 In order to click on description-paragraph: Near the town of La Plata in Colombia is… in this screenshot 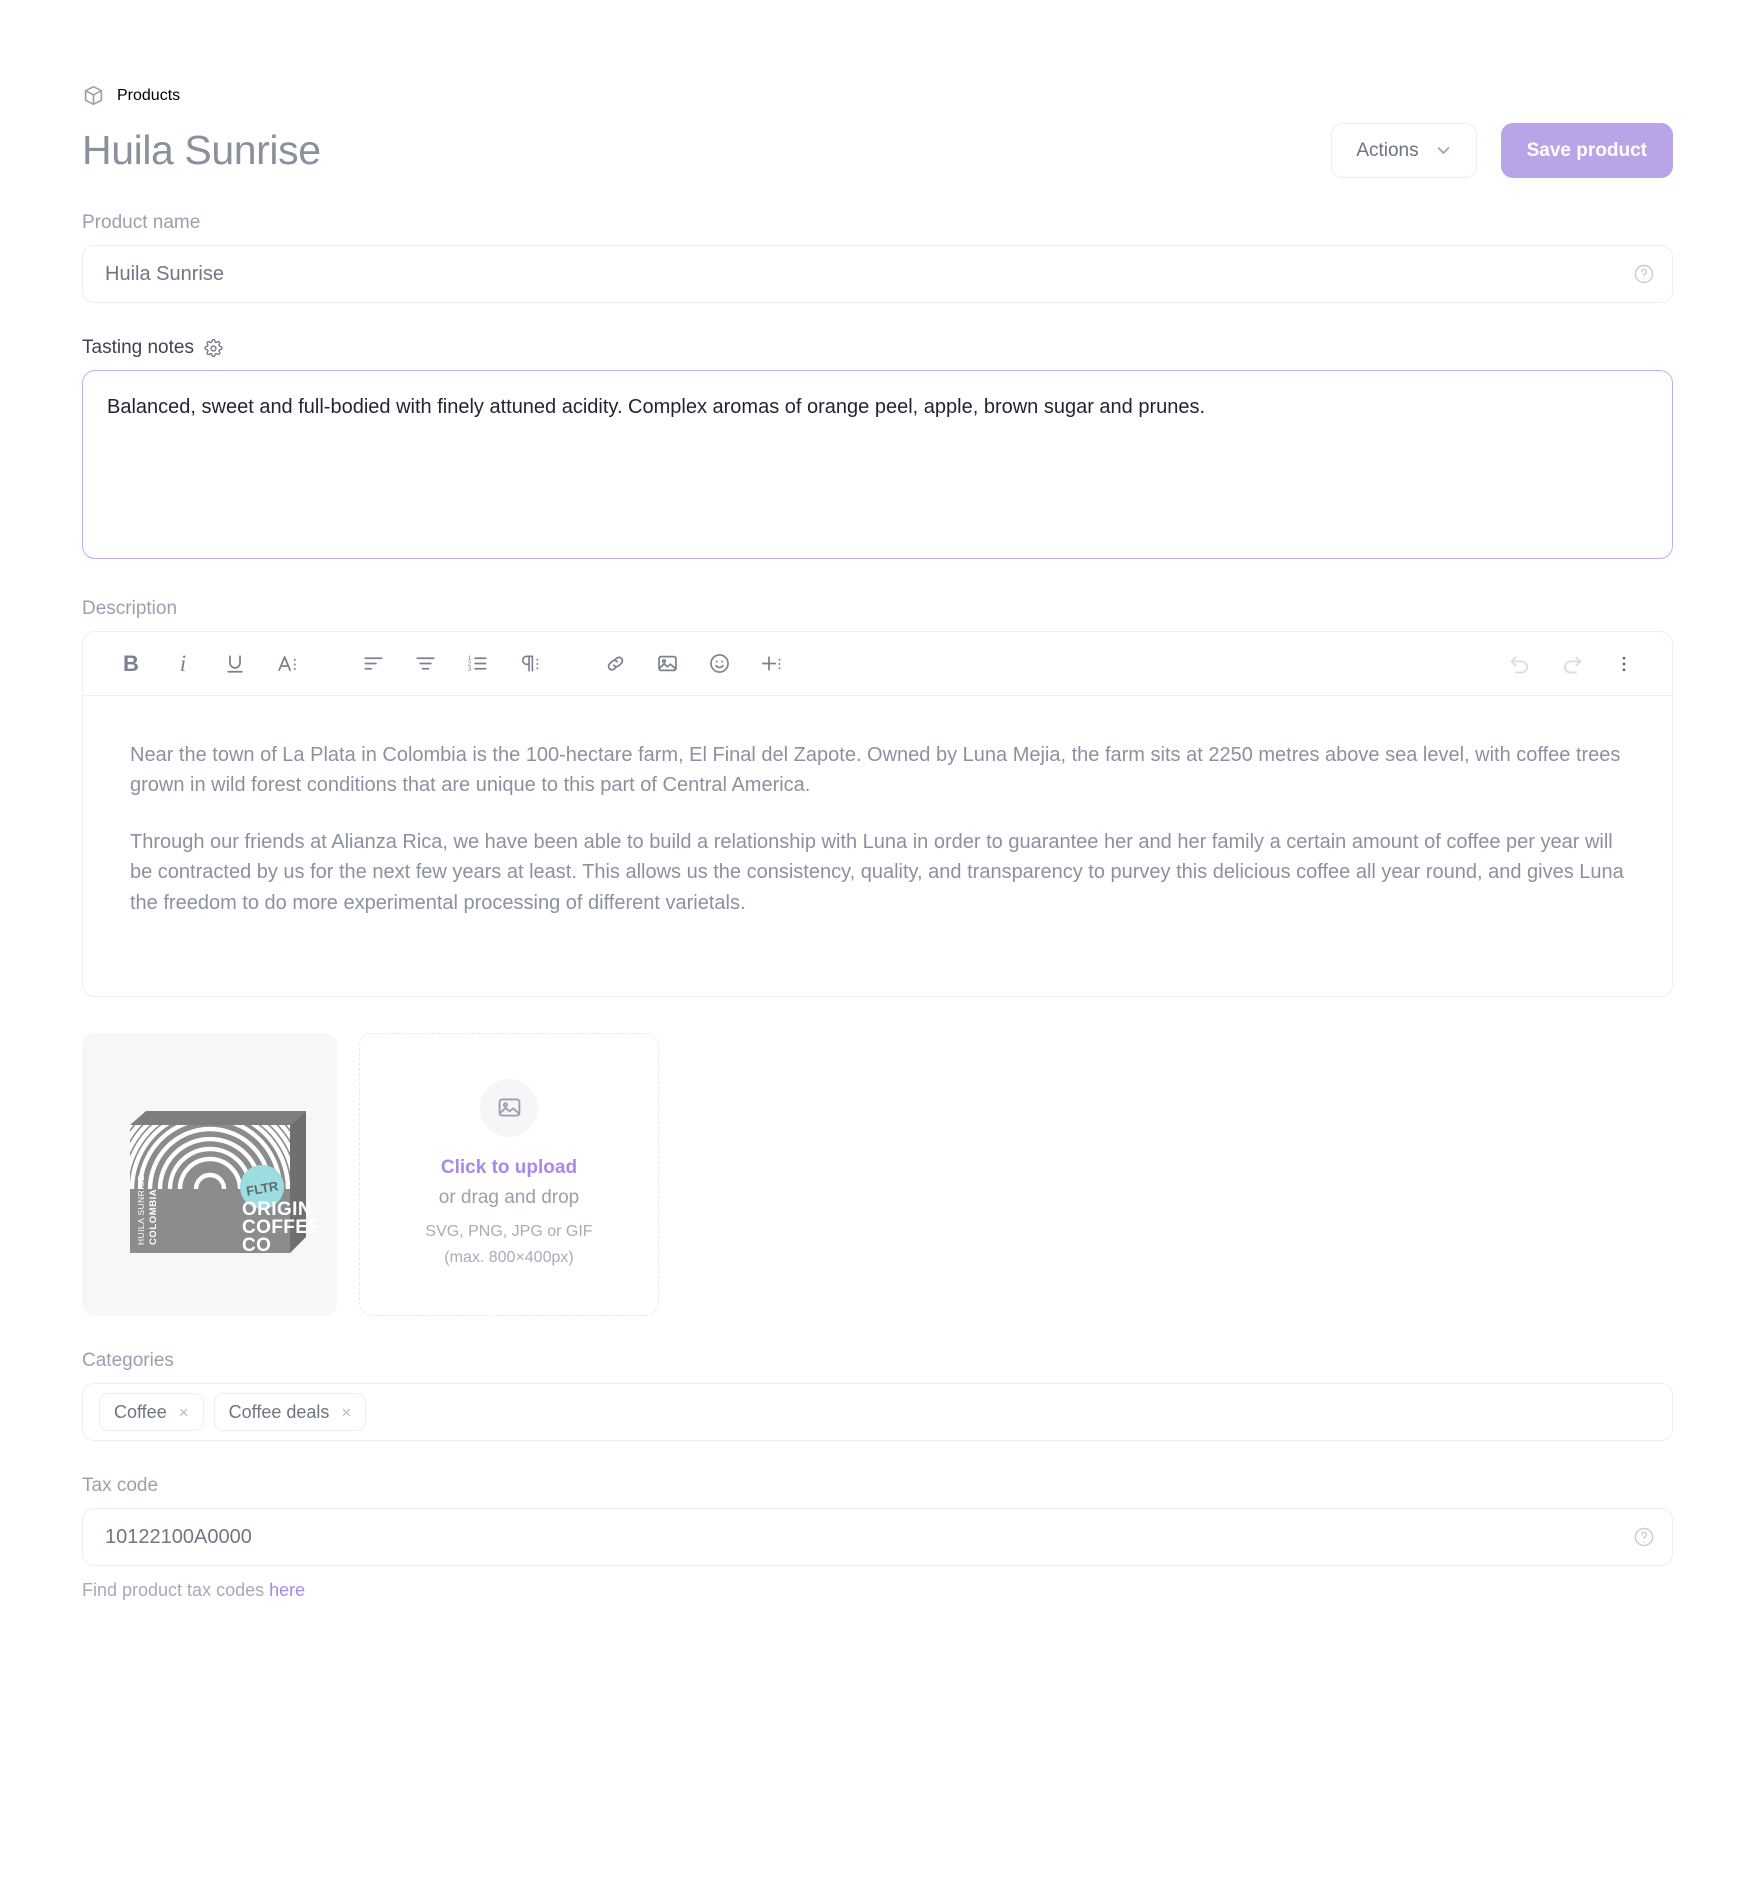, I will do `click(875, 770)`.